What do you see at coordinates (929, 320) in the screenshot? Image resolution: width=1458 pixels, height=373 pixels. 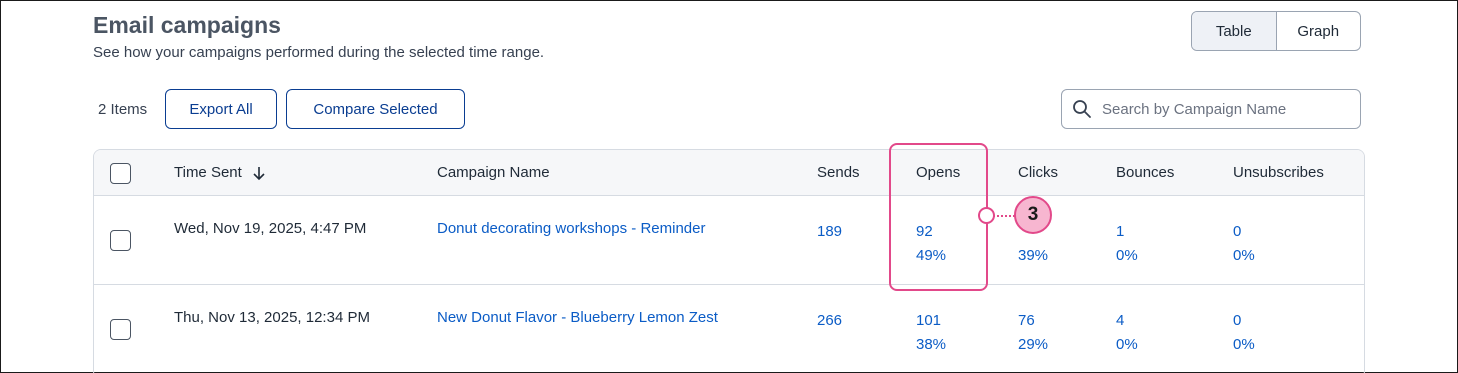 I see `opens-count: 101` at bounding box center [929, 320].